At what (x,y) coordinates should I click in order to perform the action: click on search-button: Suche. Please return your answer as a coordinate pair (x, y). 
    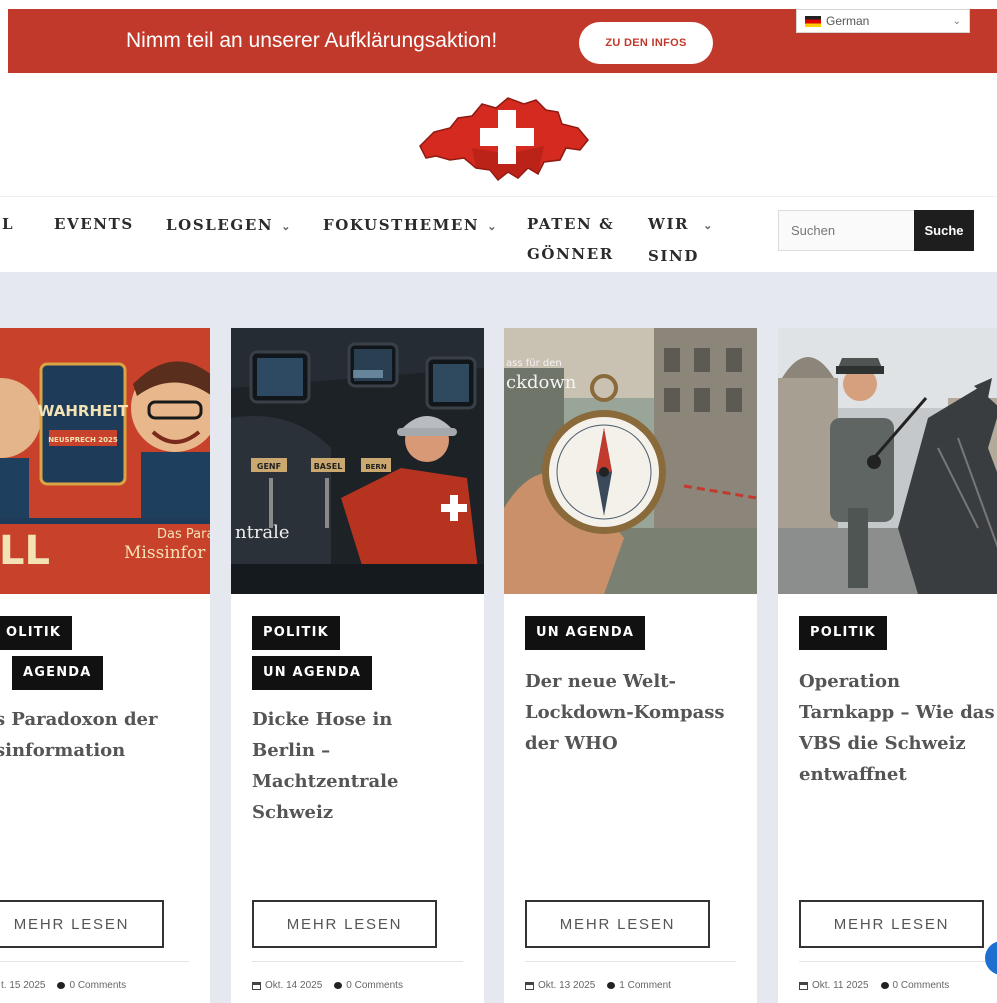
    Looking at the image, I should click on (944, 230).